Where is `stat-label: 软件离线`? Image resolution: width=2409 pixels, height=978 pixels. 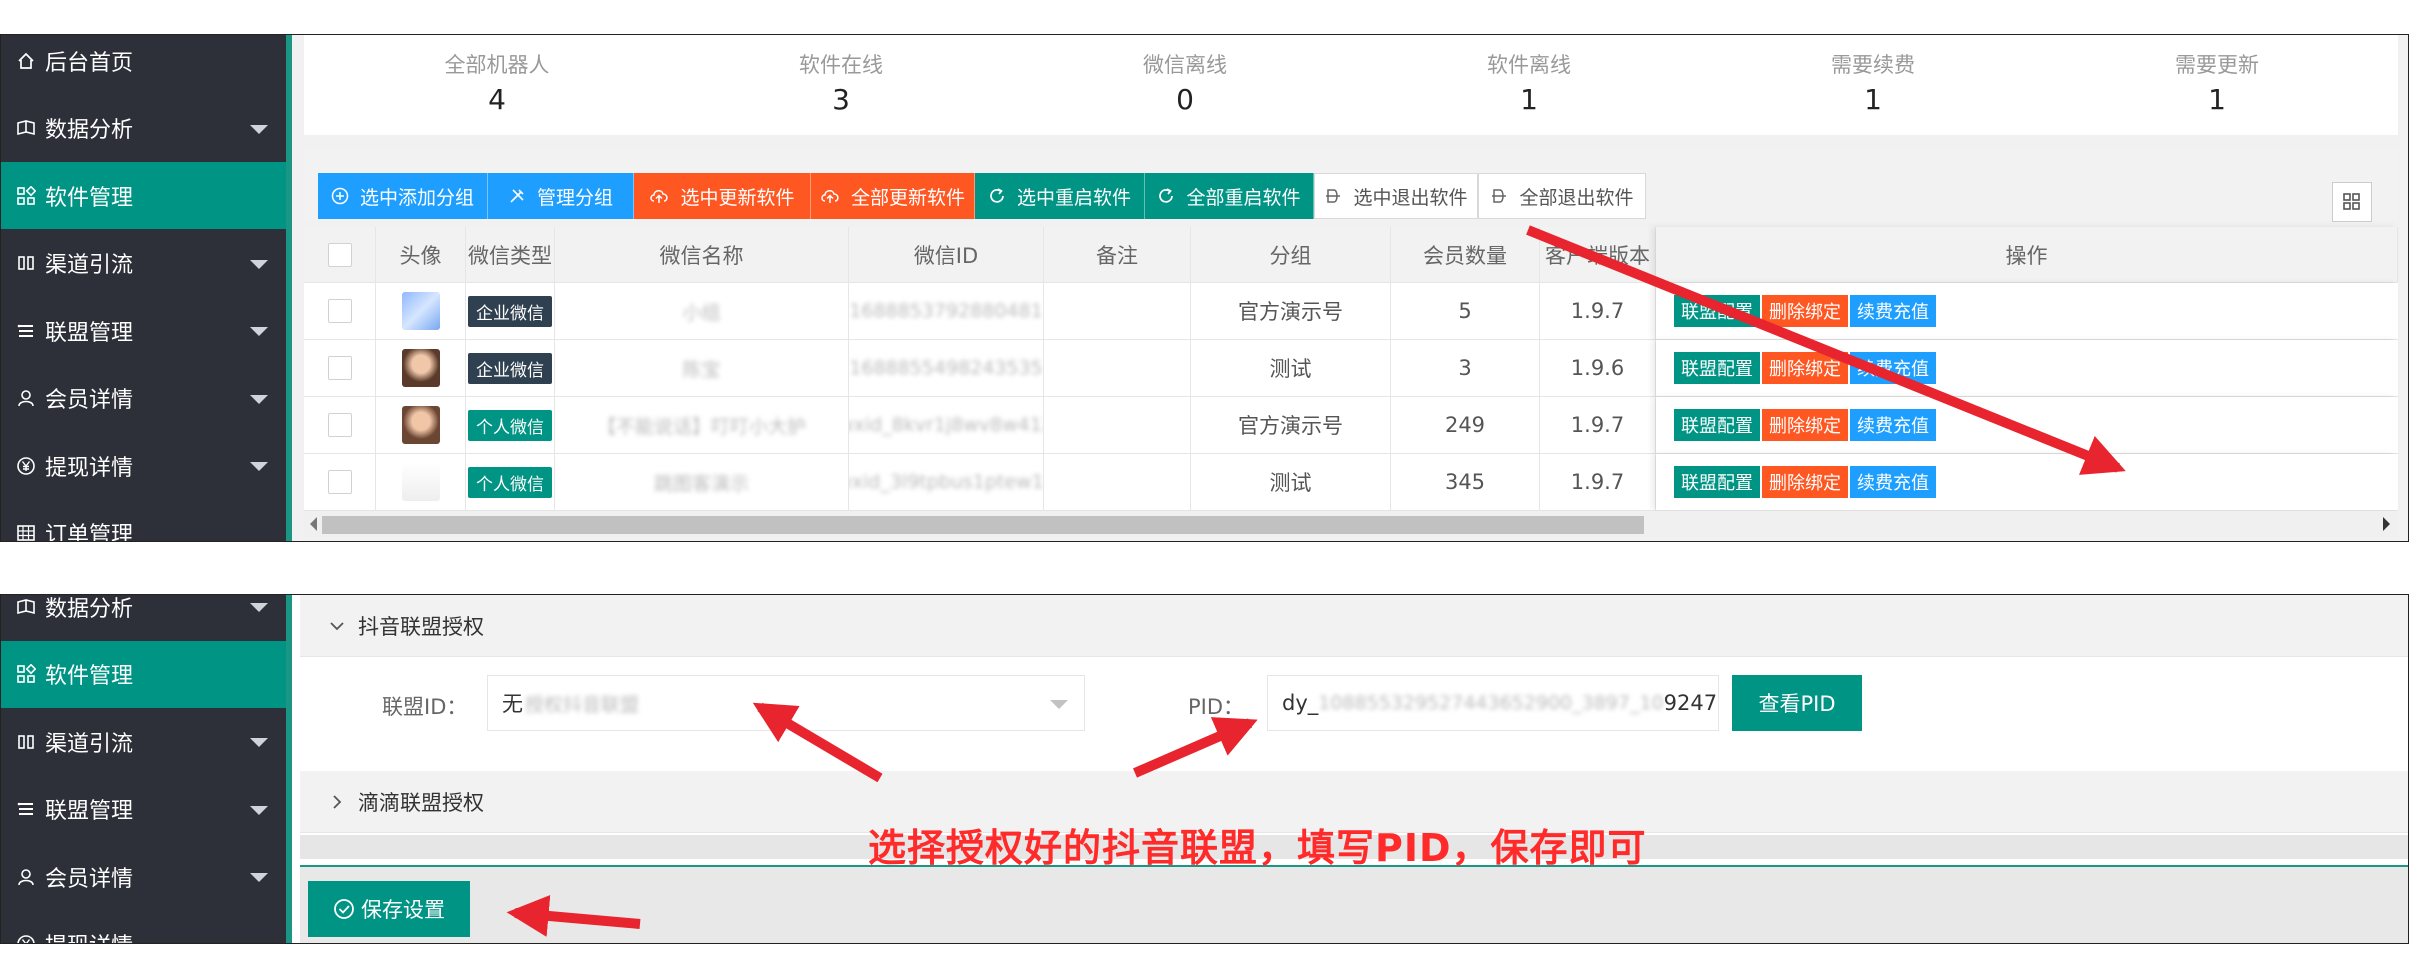 stat-label: 软件离线 is located at coordinates (1529, 65).